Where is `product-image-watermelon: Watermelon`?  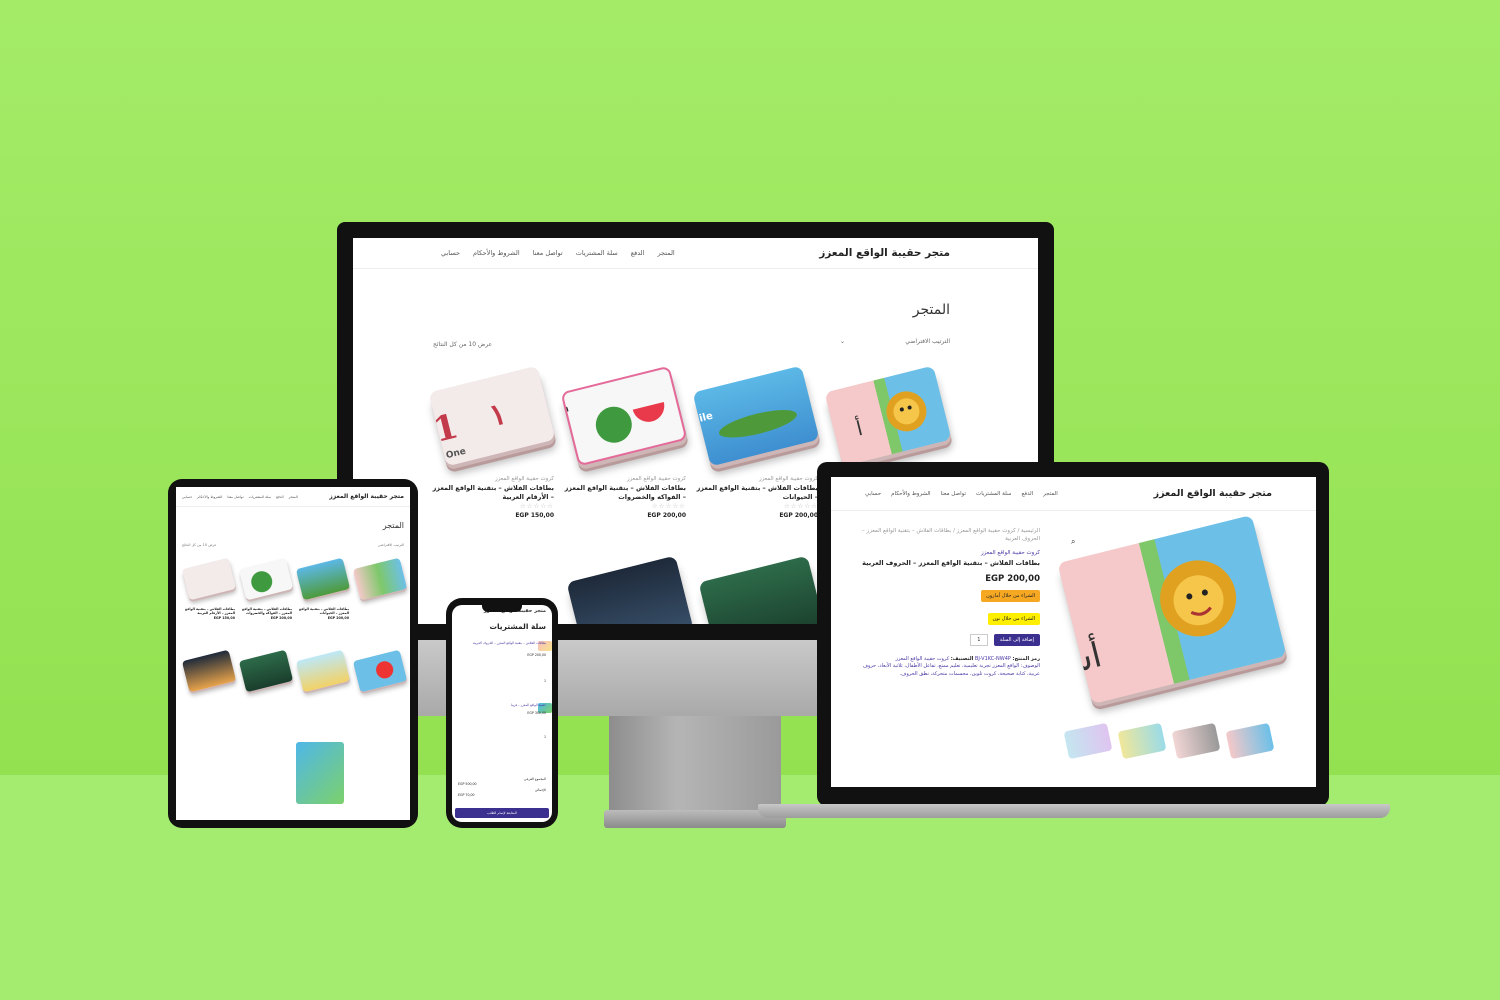 product-image-watermelon: Watermelon is located at coordinates (624, 416).